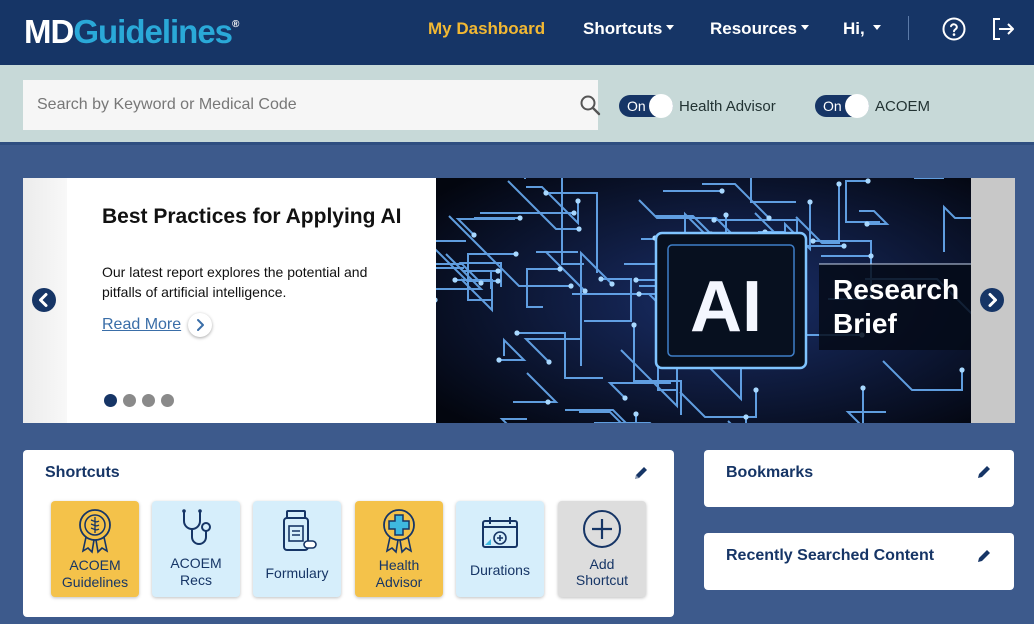  What do you see at coordinates (500, 570) in the screenshot?
I see `tile-label: Durations` at bounding box center [500, 570].